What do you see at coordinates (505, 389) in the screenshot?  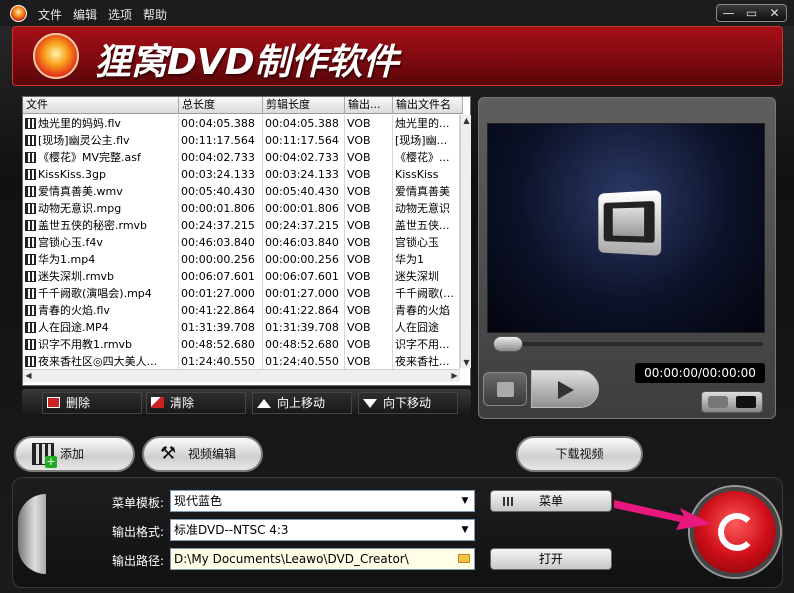 I see `stop-button` at bounding box center [505, 389].